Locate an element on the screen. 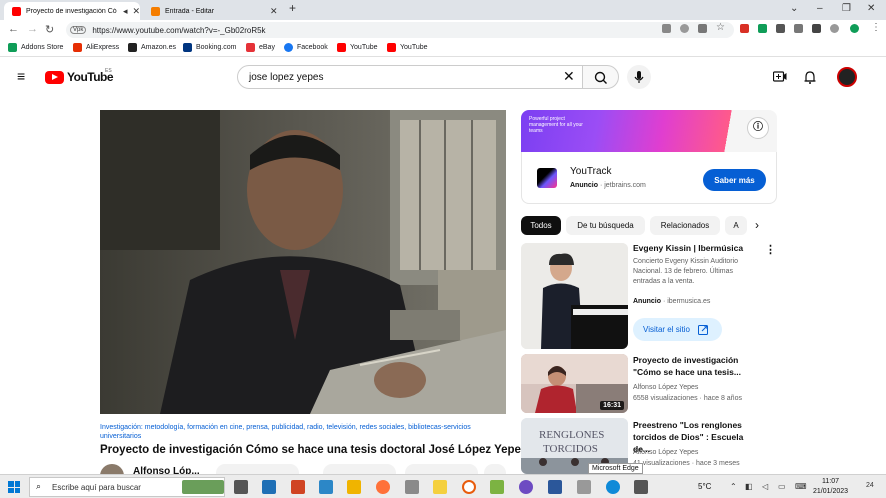 This screenshot has width=886, height=498. bookmark-amazon: Amazon.es is located at coordinates (152, 47).